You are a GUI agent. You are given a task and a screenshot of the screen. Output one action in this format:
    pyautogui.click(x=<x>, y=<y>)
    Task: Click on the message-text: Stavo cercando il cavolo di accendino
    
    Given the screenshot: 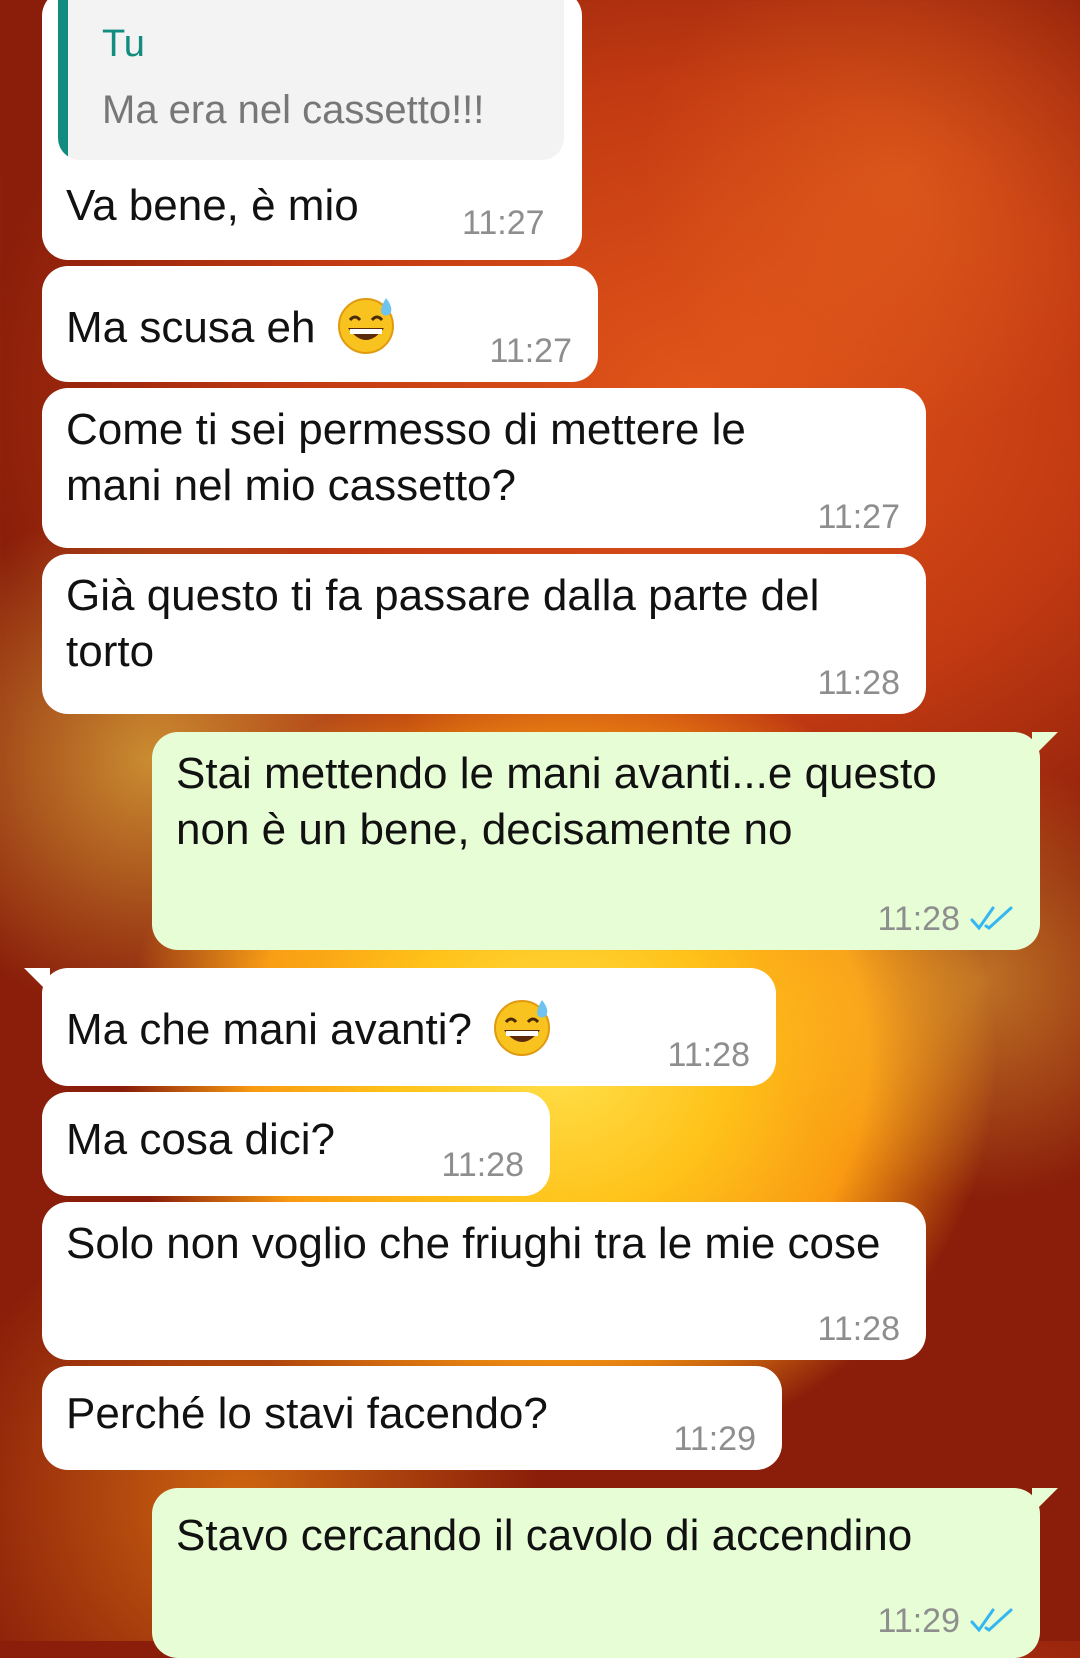 What is the action you would take?
    pyautogui.click(x=544, y=1535)
    